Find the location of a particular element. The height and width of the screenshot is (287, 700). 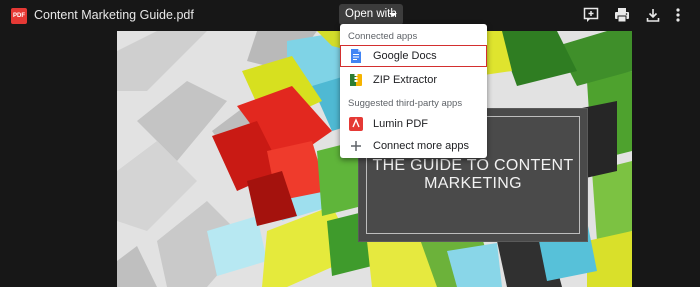

pdf-file-icon: PDF is located at coordinates (19, 16).